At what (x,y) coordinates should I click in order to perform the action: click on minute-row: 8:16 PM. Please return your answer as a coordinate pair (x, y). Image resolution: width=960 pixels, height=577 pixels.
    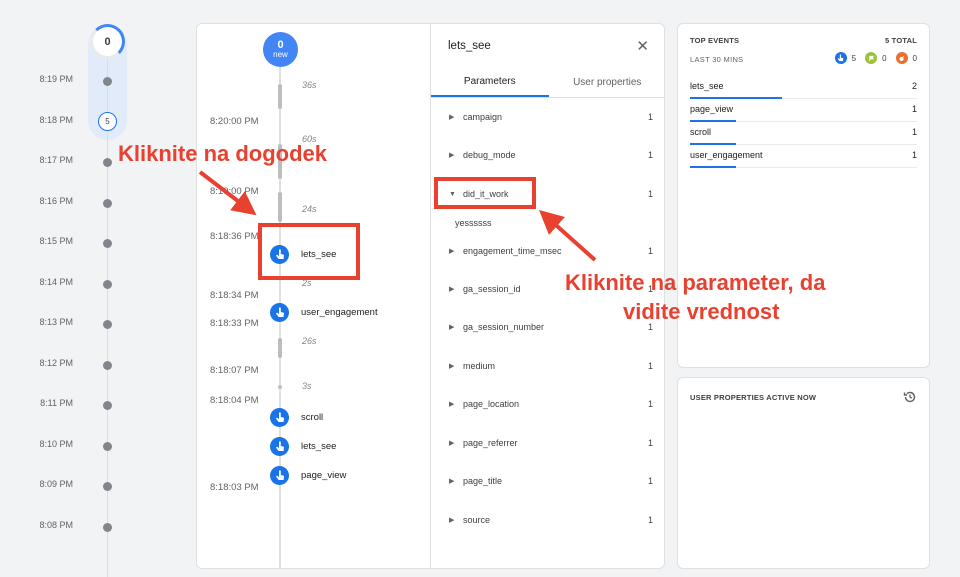
    Looking at the image, I should click on (75, 203).